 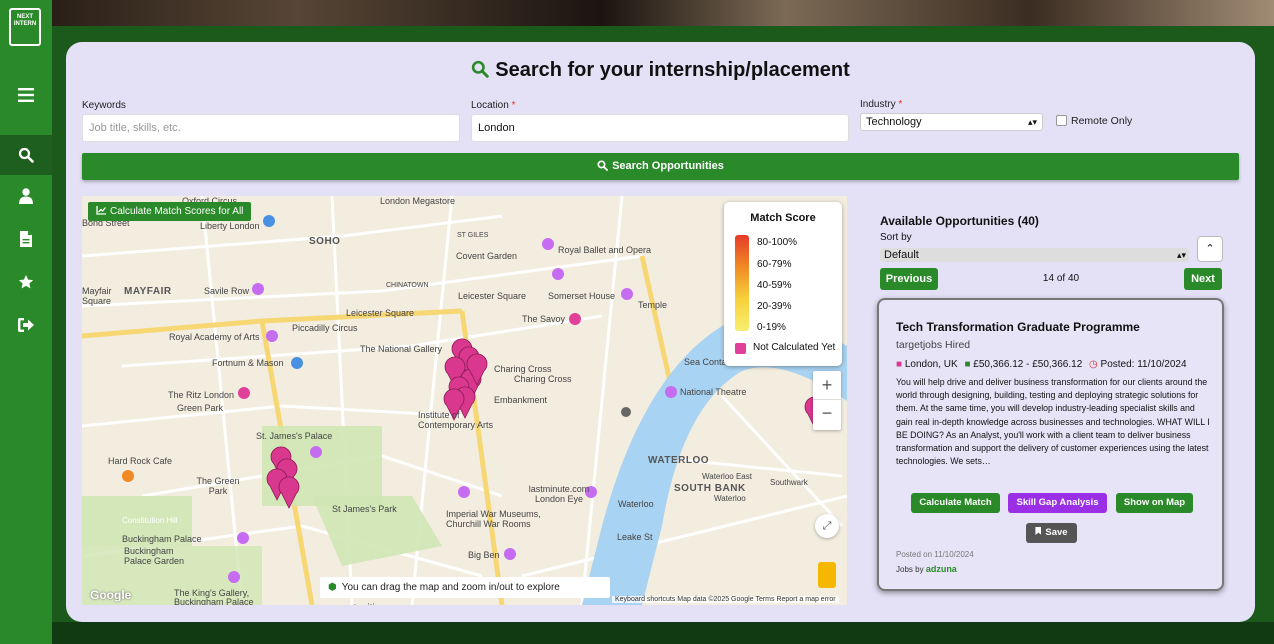 I want to click on sidebar-item-logout, so click(x=26, y=325).